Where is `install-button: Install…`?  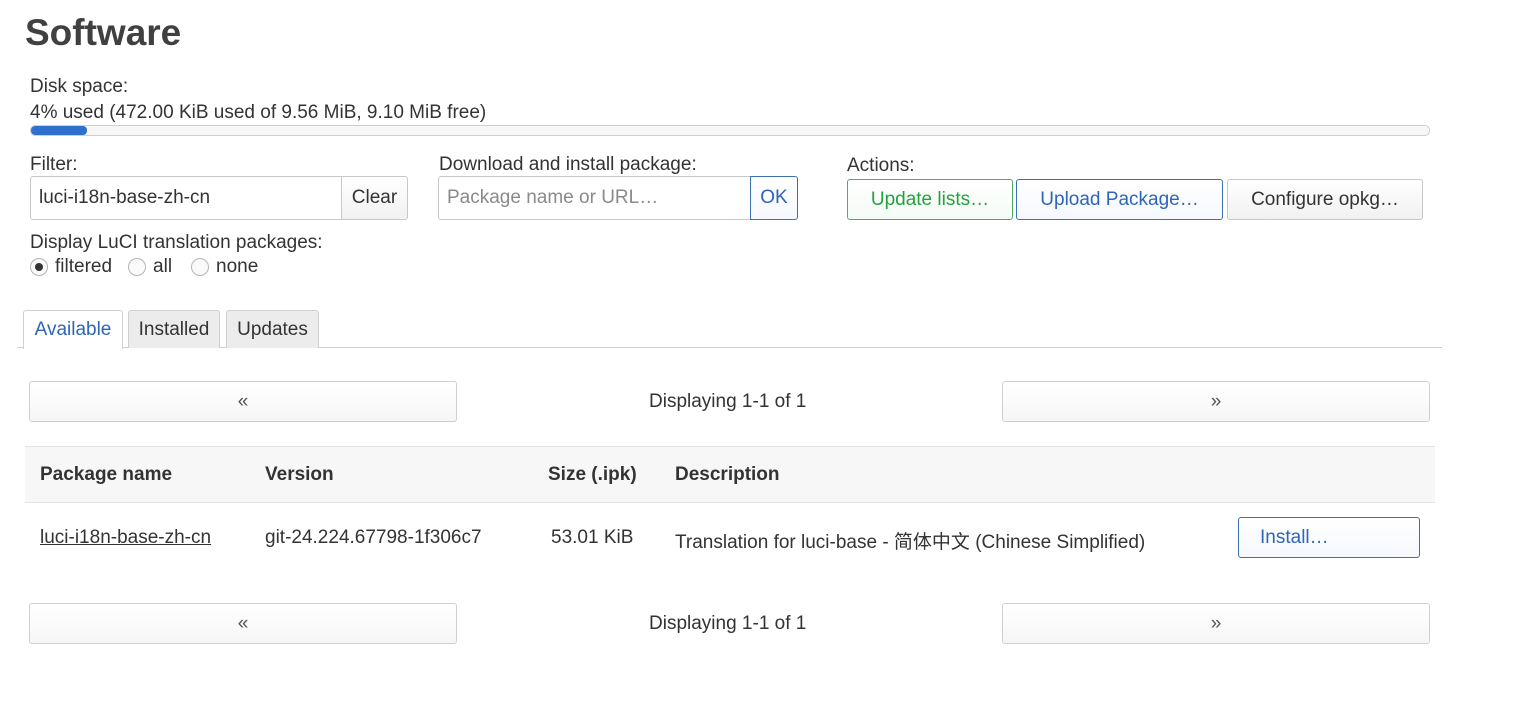 install-button: Install… is located at coordinates (1329, 537).